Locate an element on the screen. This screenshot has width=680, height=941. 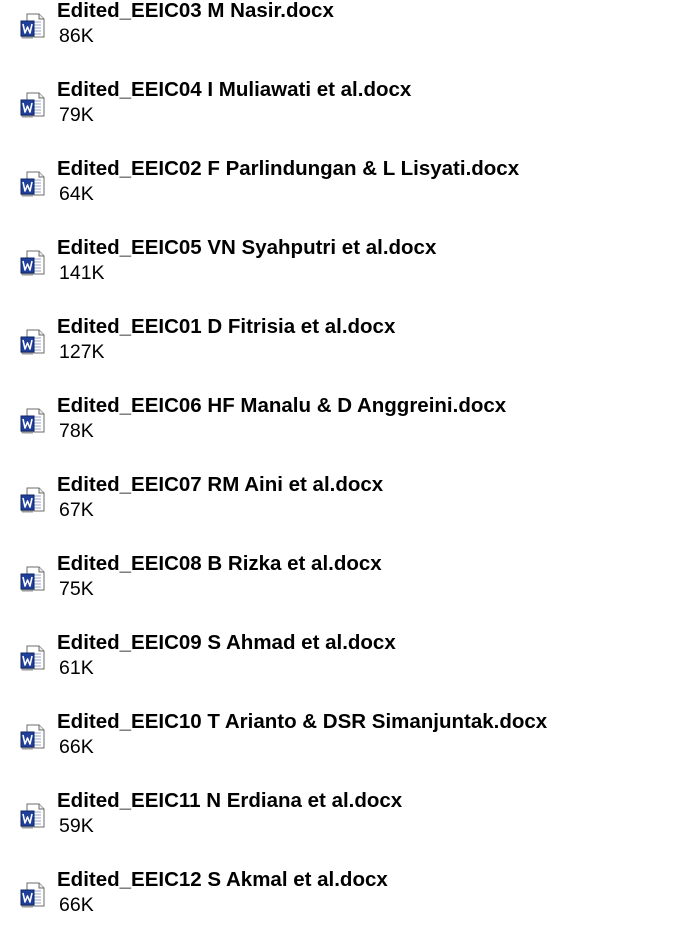
file-item: Edited_EEIC03 M Nasir.docx 86K is located at coordinates (340, 36).